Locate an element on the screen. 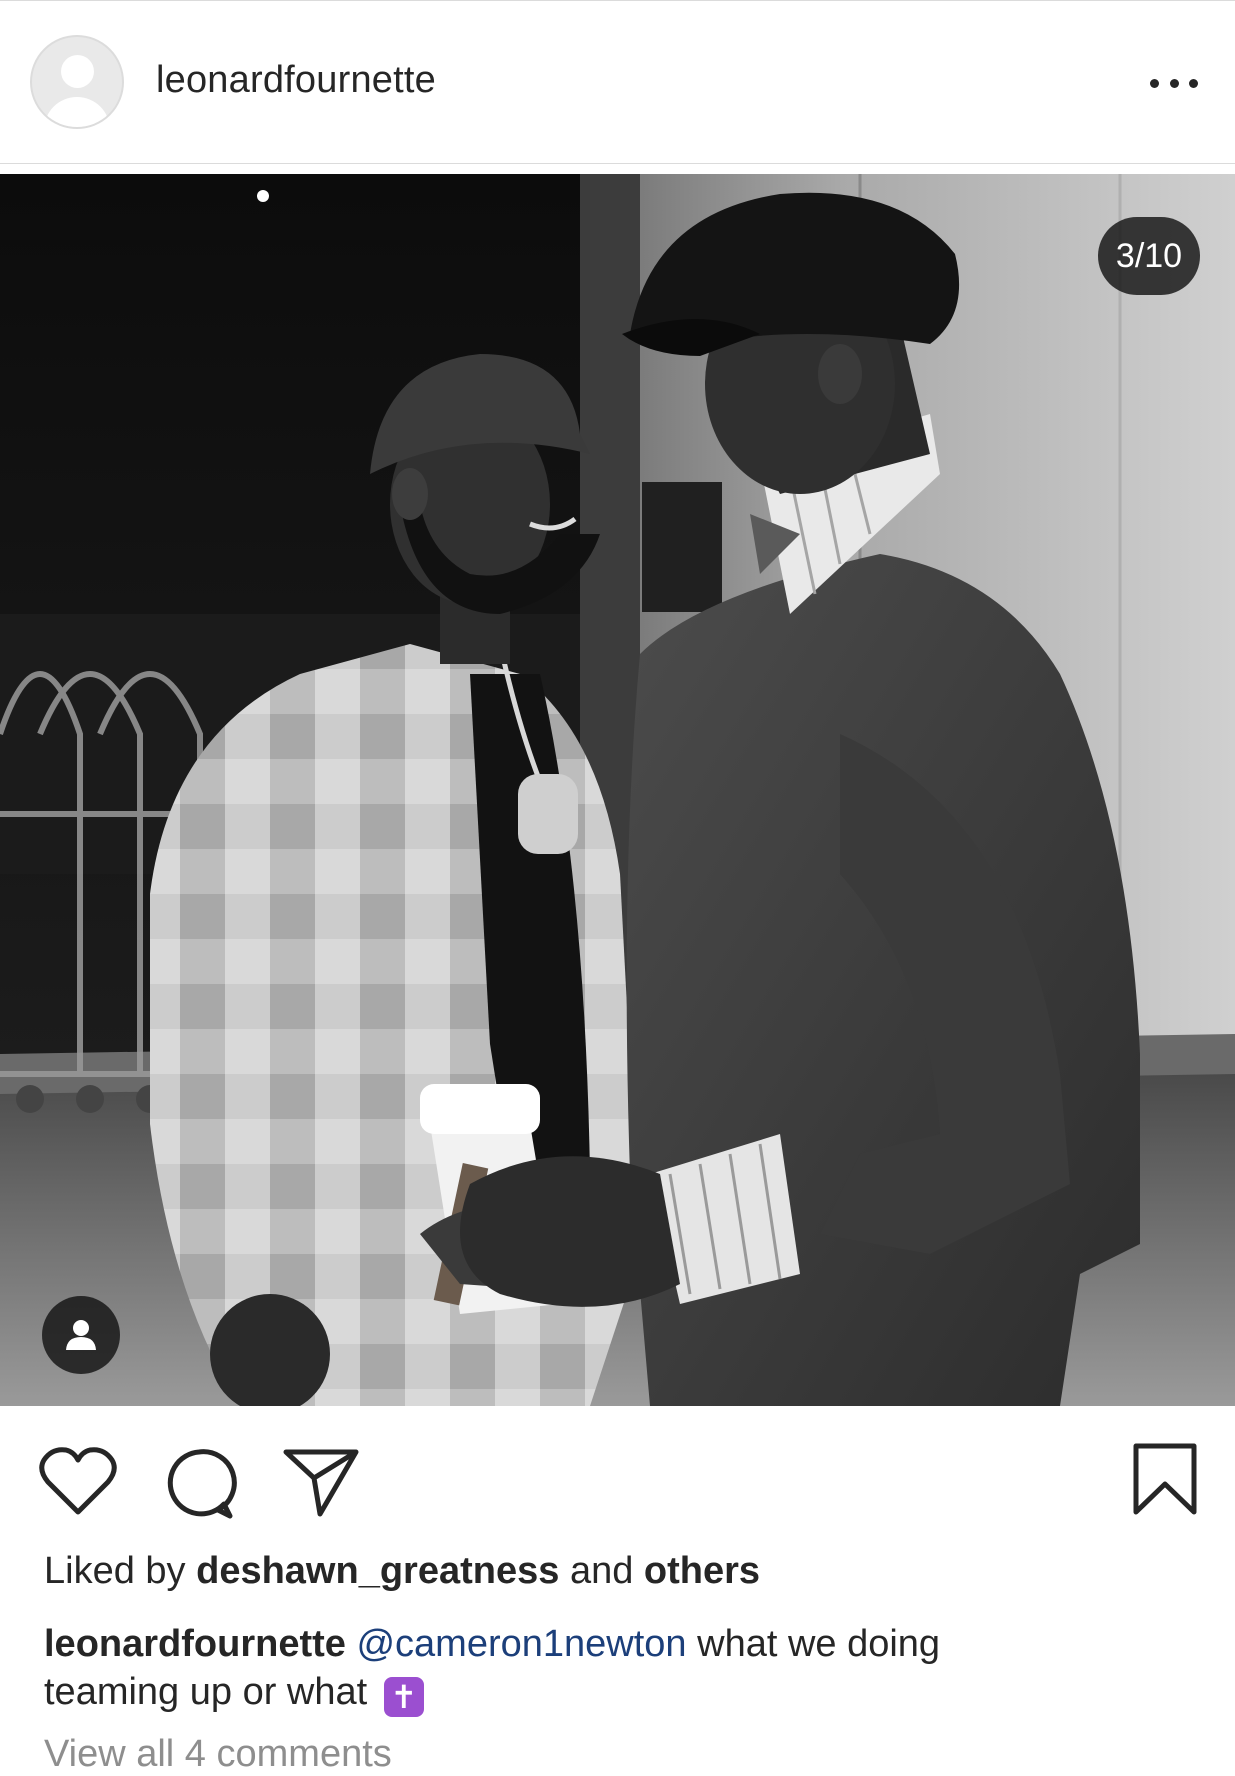 The height and width of the screenshot is (1776, 1235). photo-counter: 3/10 is located at coordinates (1149, 256).